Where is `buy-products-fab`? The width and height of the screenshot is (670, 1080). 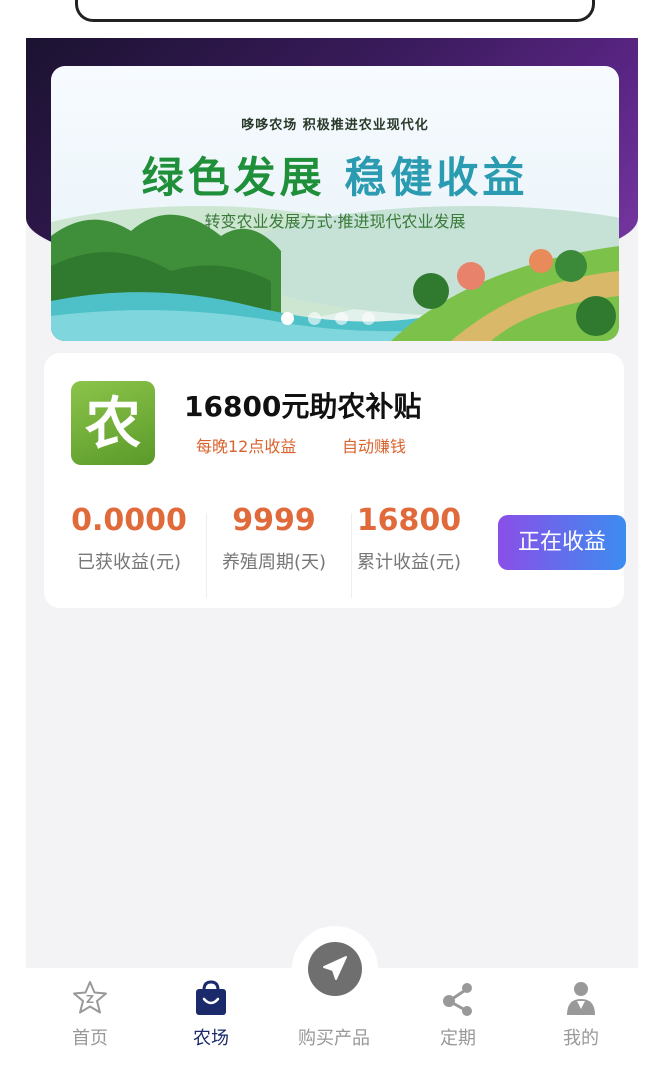
buy-products-fab is located at coordinates (335, 969).